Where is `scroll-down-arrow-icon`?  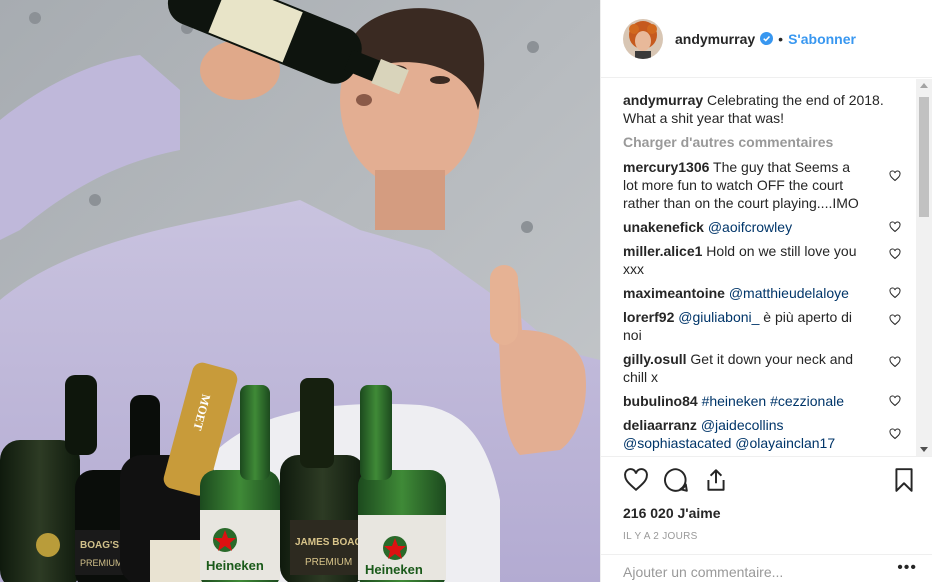 scroll-down-arrow-icon is located at coordinates (924, 449).